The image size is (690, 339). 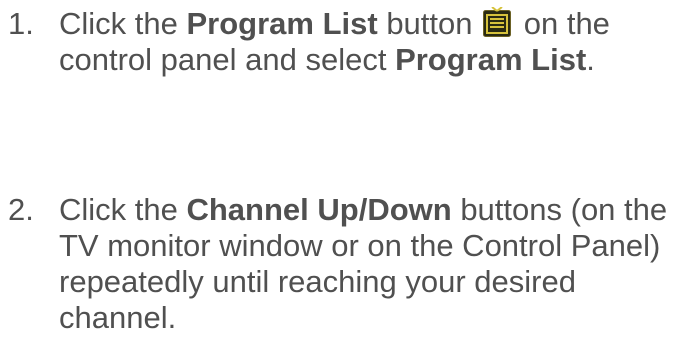 What do you see at coordinates (227, 59) in the screenshot?
I see `text-segment: control panel and select` at bounding box center [227, 59].